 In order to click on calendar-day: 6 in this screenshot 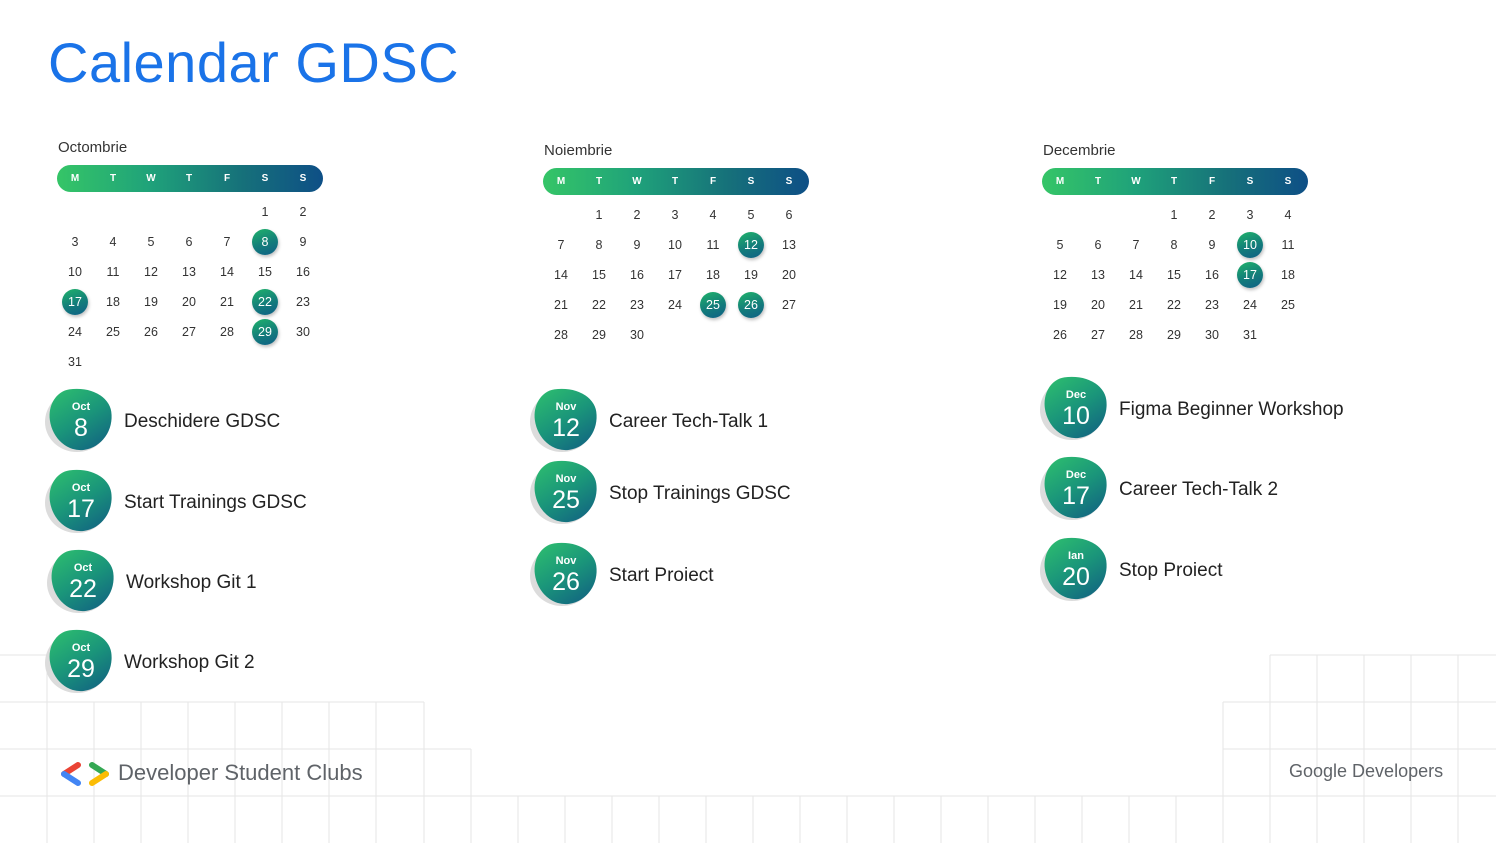, I will do `click(189, 242)`.